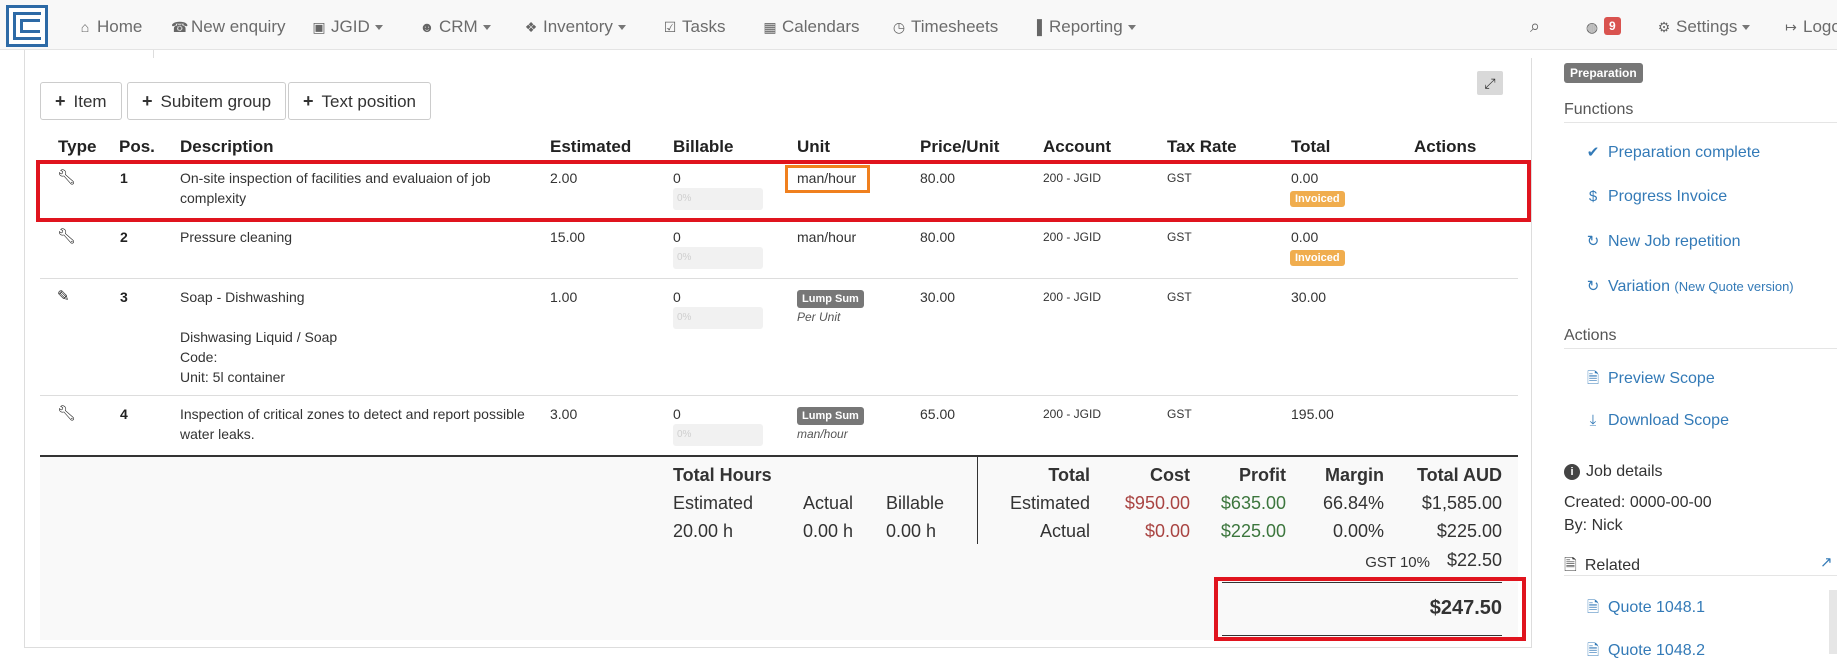 This screenshot has width=1837, height=665. I want to click on nav-tasks: ☑ Tasks, so click(694, 25).